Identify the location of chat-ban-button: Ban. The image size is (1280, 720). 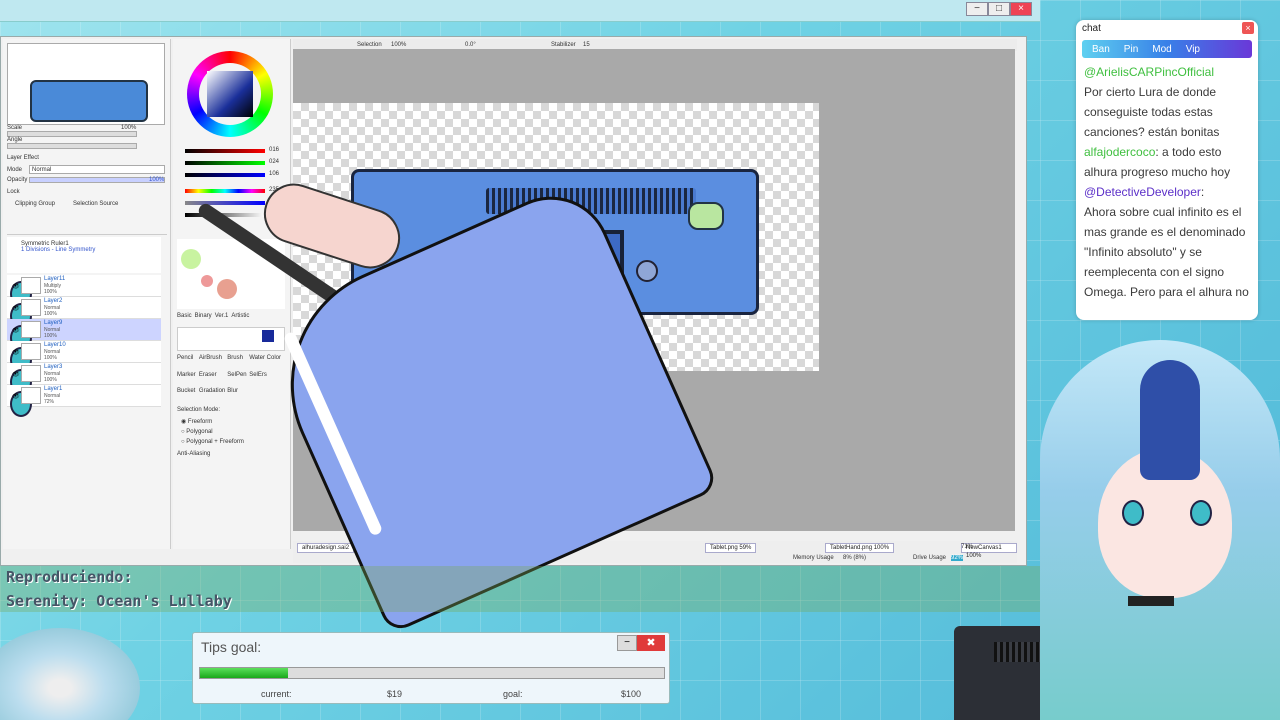
(1101, 49).